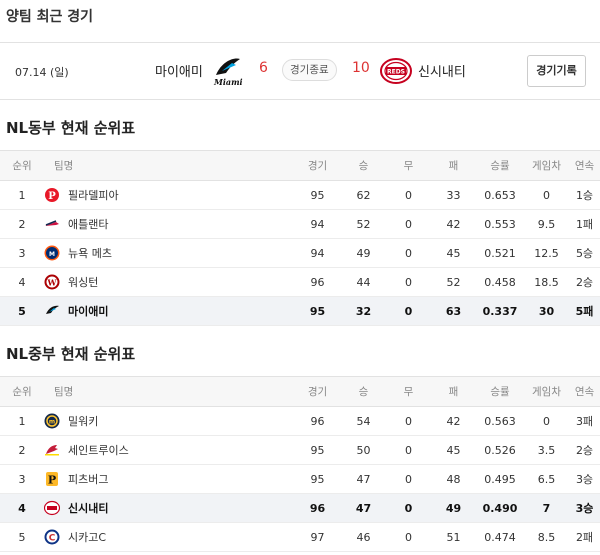 This screenshot has height=555, width=600. What do you see at coordinates (363, 421) in the screenshot?
I see `wins-cell: 54` at bounding box center [363, 421].